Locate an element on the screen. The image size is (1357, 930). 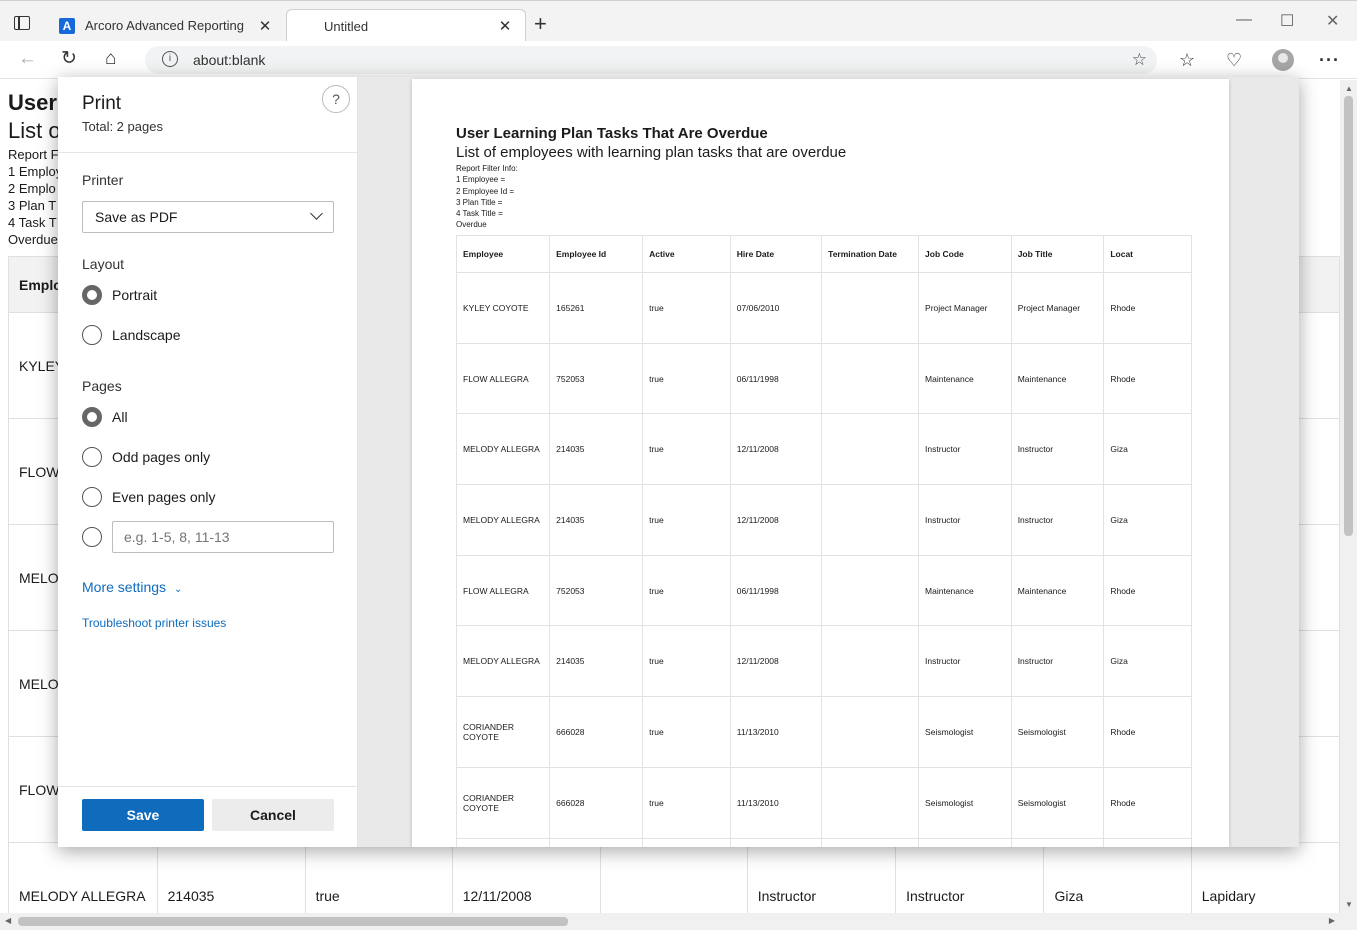
pages-even-option: Even pages only is located at coordinates (149, 497).